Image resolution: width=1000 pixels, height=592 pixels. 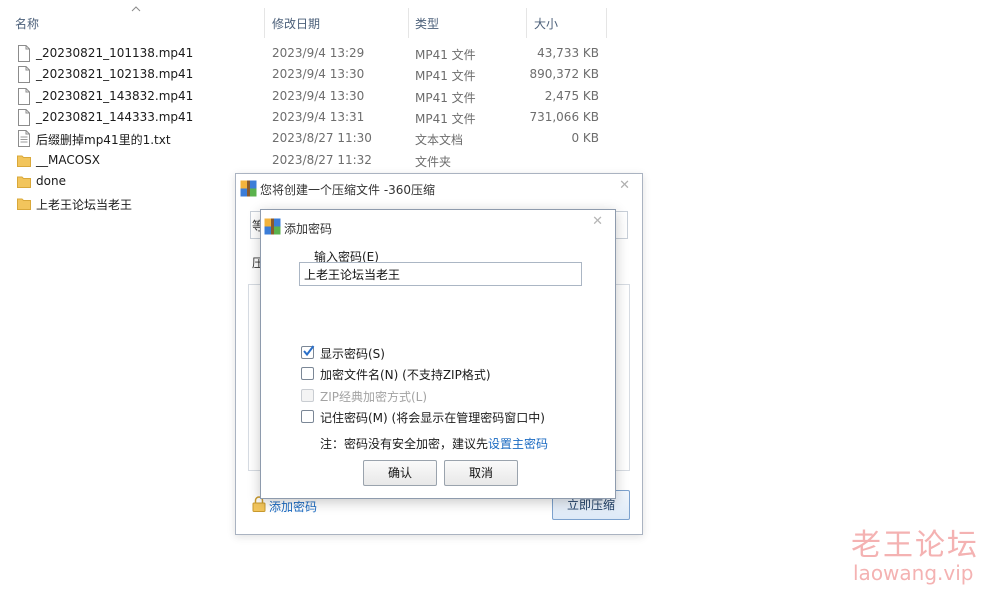 What do you see at coordinates (84, 205) in the screenshot?
I see `folder-name: 上老王论坛当老王` at bounding box center [84, 205].